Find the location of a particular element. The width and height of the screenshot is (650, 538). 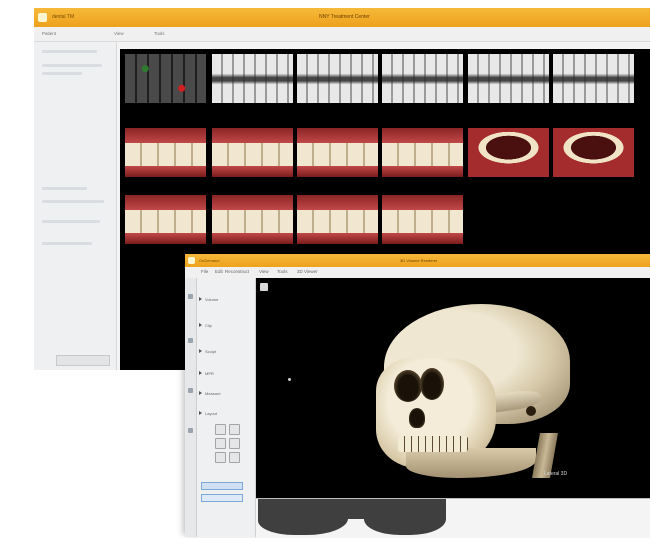

layout-chip is located at coordinates (222, 498).